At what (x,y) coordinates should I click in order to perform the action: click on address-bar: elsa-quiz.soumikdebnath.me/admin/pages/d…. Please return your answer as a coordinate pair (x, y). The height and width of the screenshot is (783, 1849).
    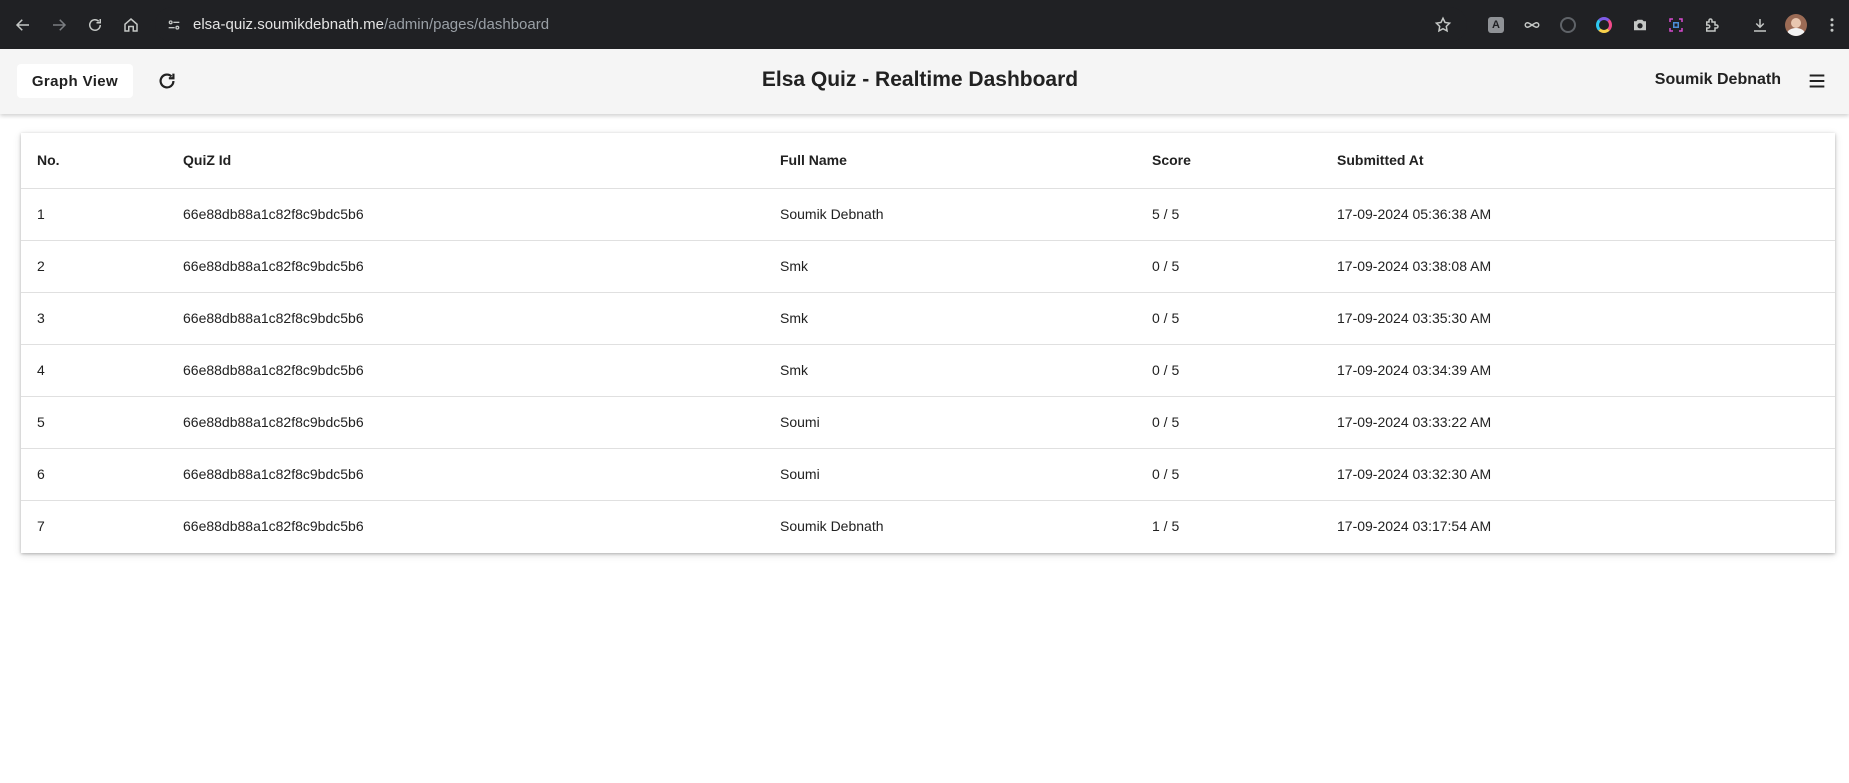
    Looking at the image, I should click on (811, 24).